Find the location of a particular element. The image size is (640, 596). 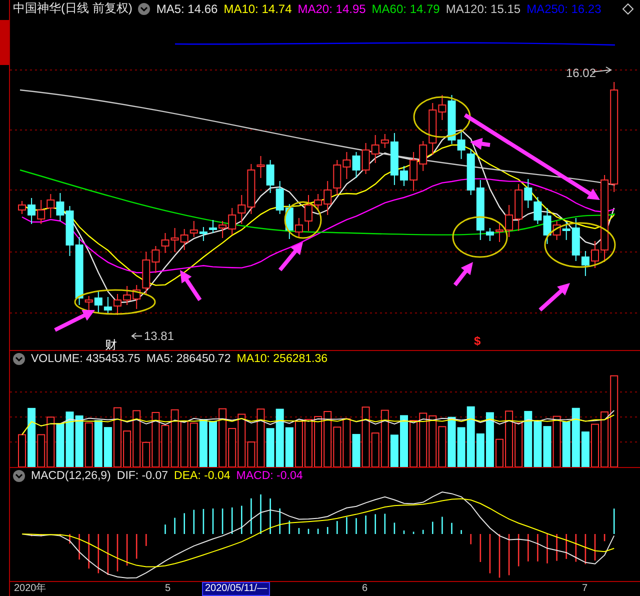

time-axis-label: 7 is located at coordinates (585, 589).